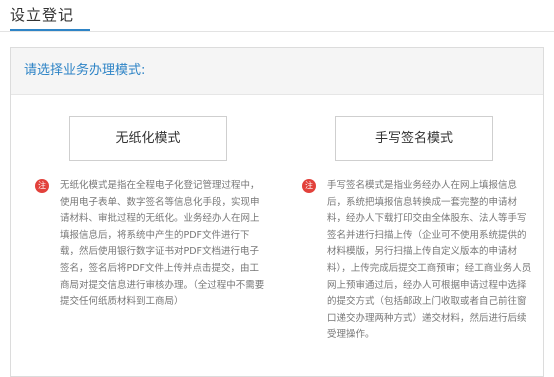 The width and height of the screenshot is (554, 377). What do you see at coordinates (277, 71) in the screenshot?
I see `panel-header: 请选择业务办理模式:` at bounding box center [277, 71].